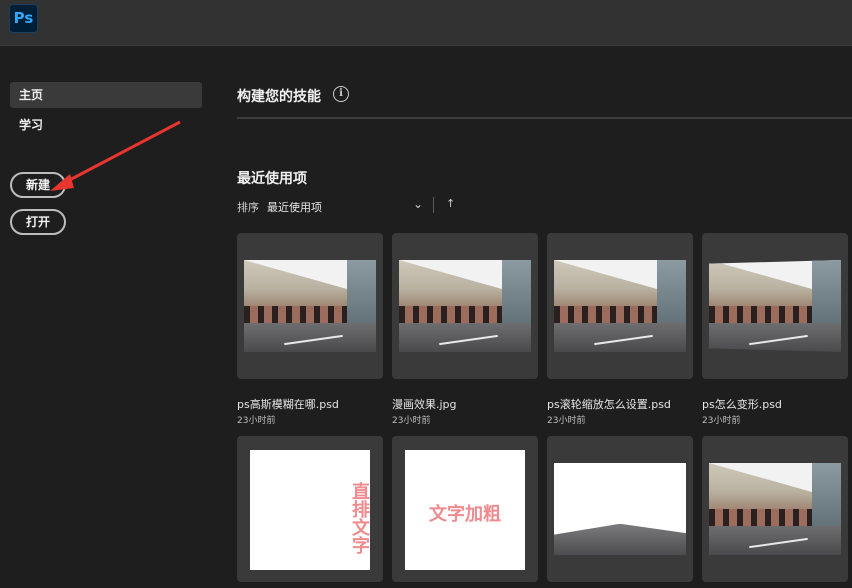  What do you see at coordinates (424, 404) in the screenshot?
I see `file-name: 漫画效果.jpg` at bounding box center [424, 404].